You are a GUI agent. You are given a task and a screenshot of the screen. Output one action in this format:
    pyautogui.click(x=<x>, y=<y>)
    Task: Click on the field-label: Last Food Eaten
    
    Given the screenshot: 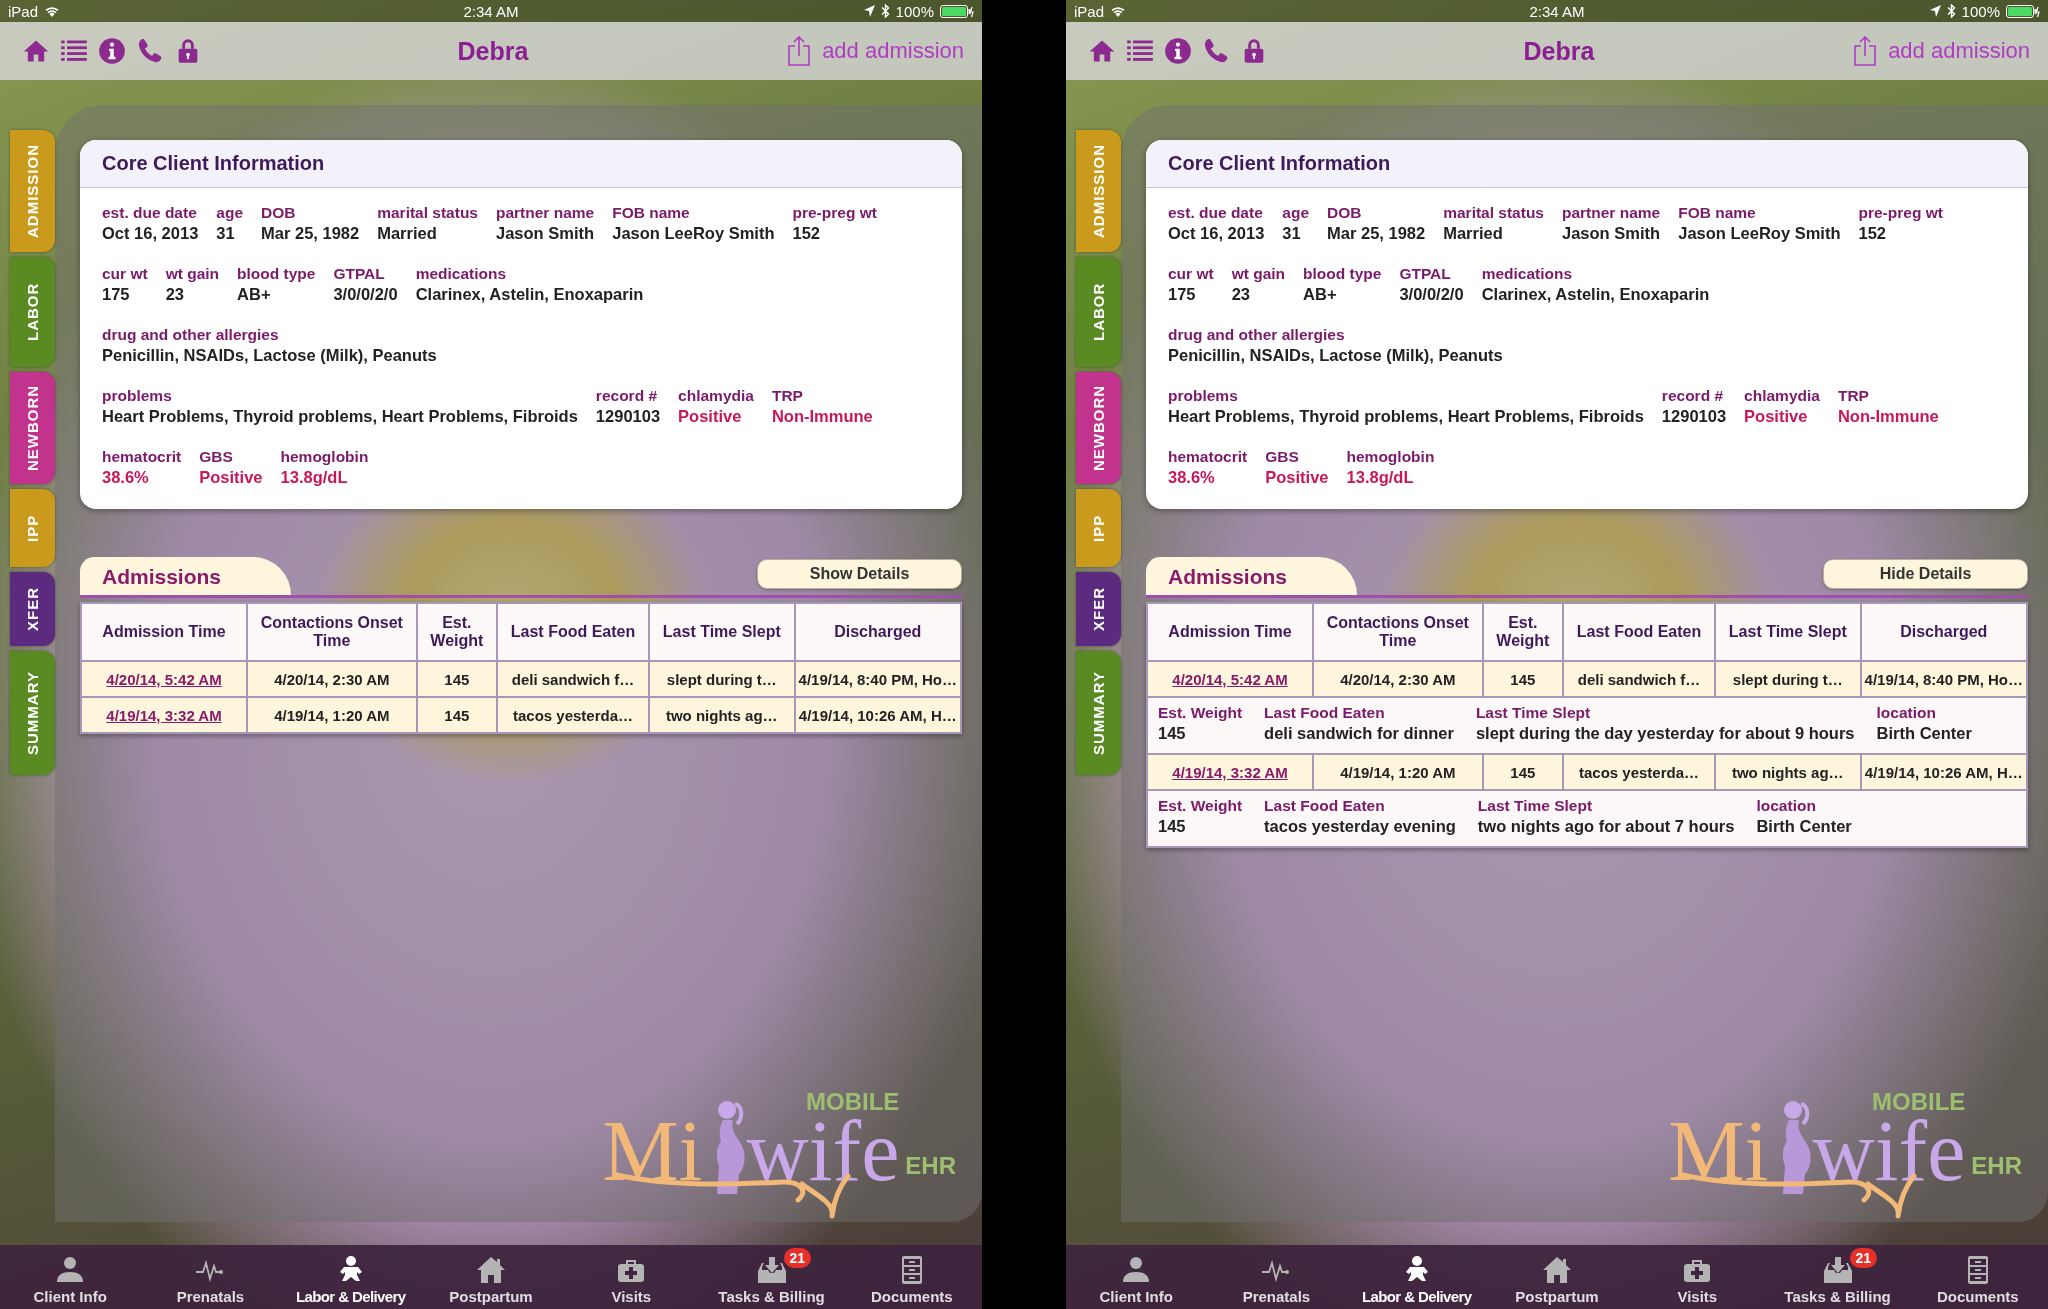 What is the action you would take?
    pyautogui.click(x=1325, y=713)
    